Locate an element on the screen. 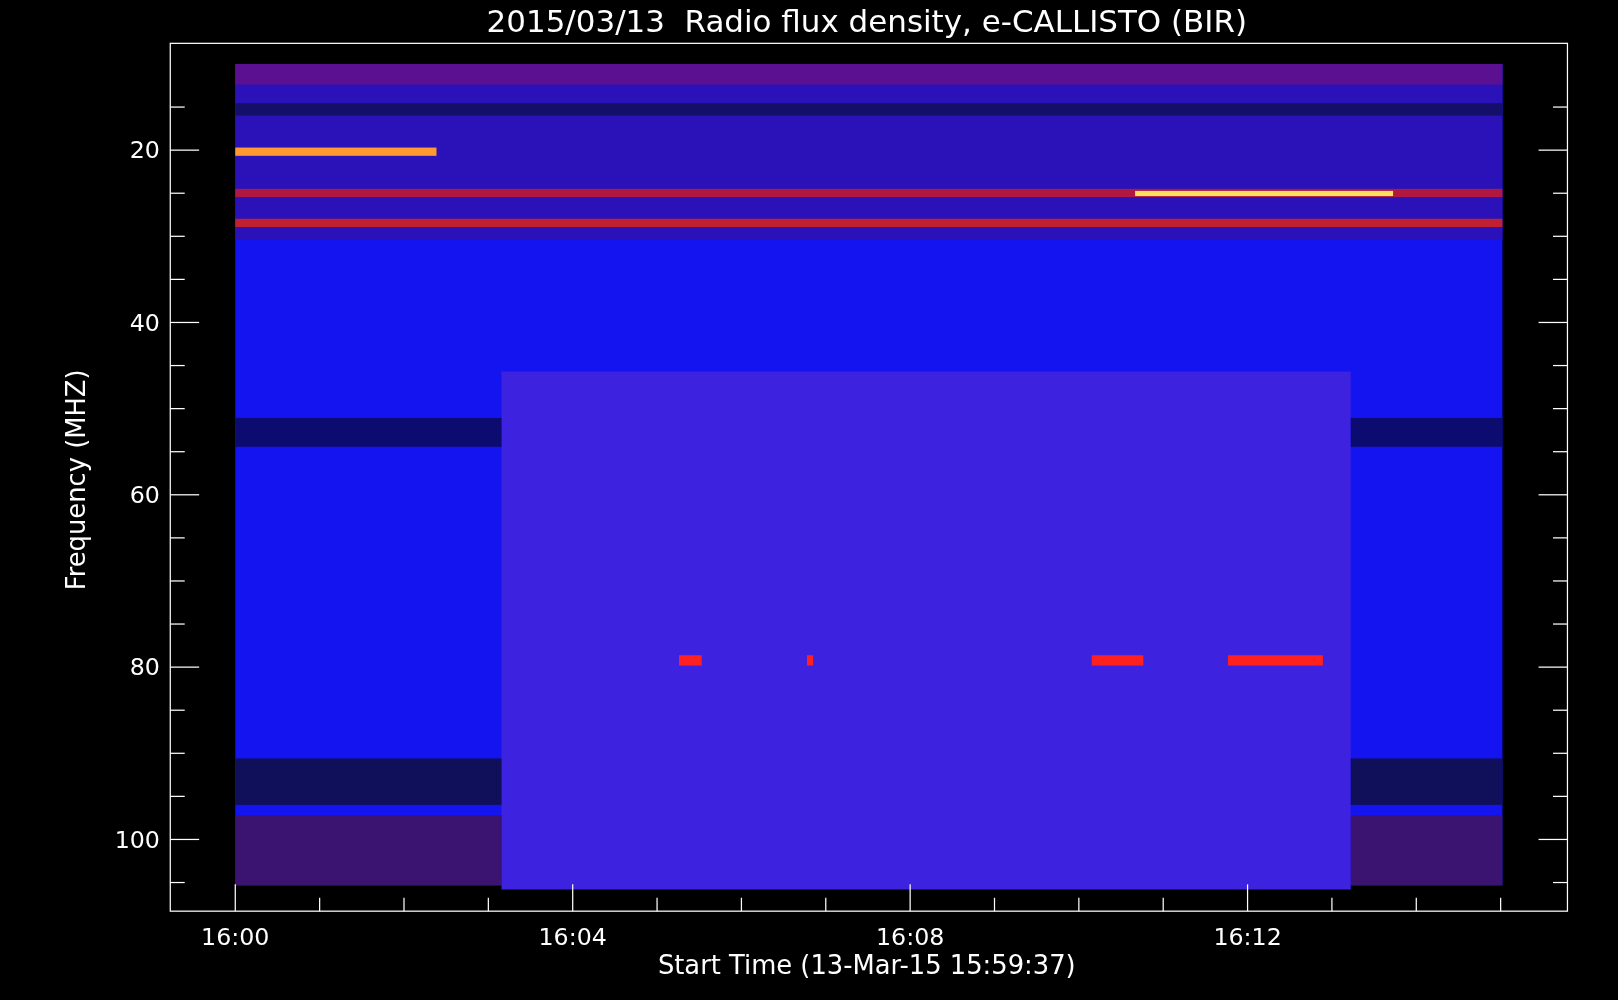 This screenshot has height=1000, width=1618. y-tick-label: 40 is located at coordinates (144, 322).